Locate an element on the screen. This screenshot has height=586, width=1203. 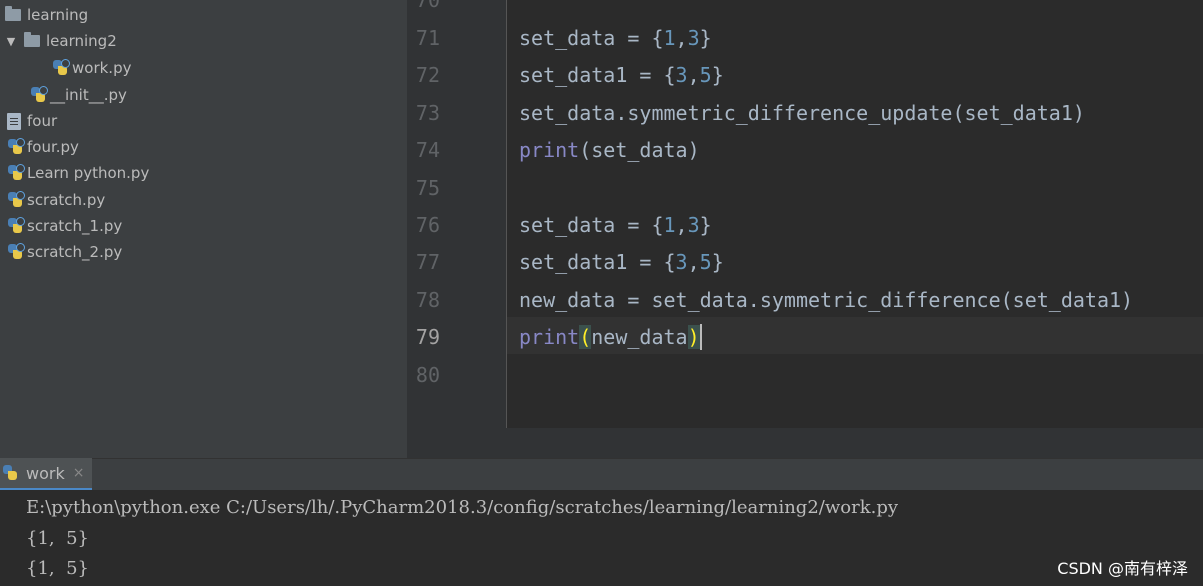
tree-item-work-py: work.py is located at coordinates (91, 68).